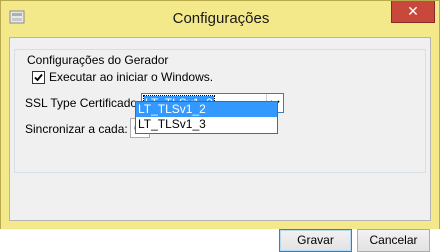 Image resolution: width=440 pixels, height=252 pixels. I want to click on dropdown-option: LT_TLSv1_2, so click(206, 109).